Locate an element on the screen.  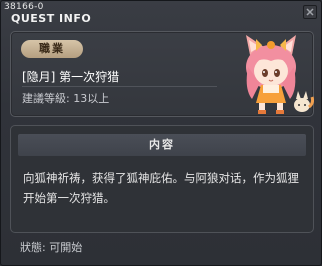
content-header: 内容 is located at coordinates (162, 145).